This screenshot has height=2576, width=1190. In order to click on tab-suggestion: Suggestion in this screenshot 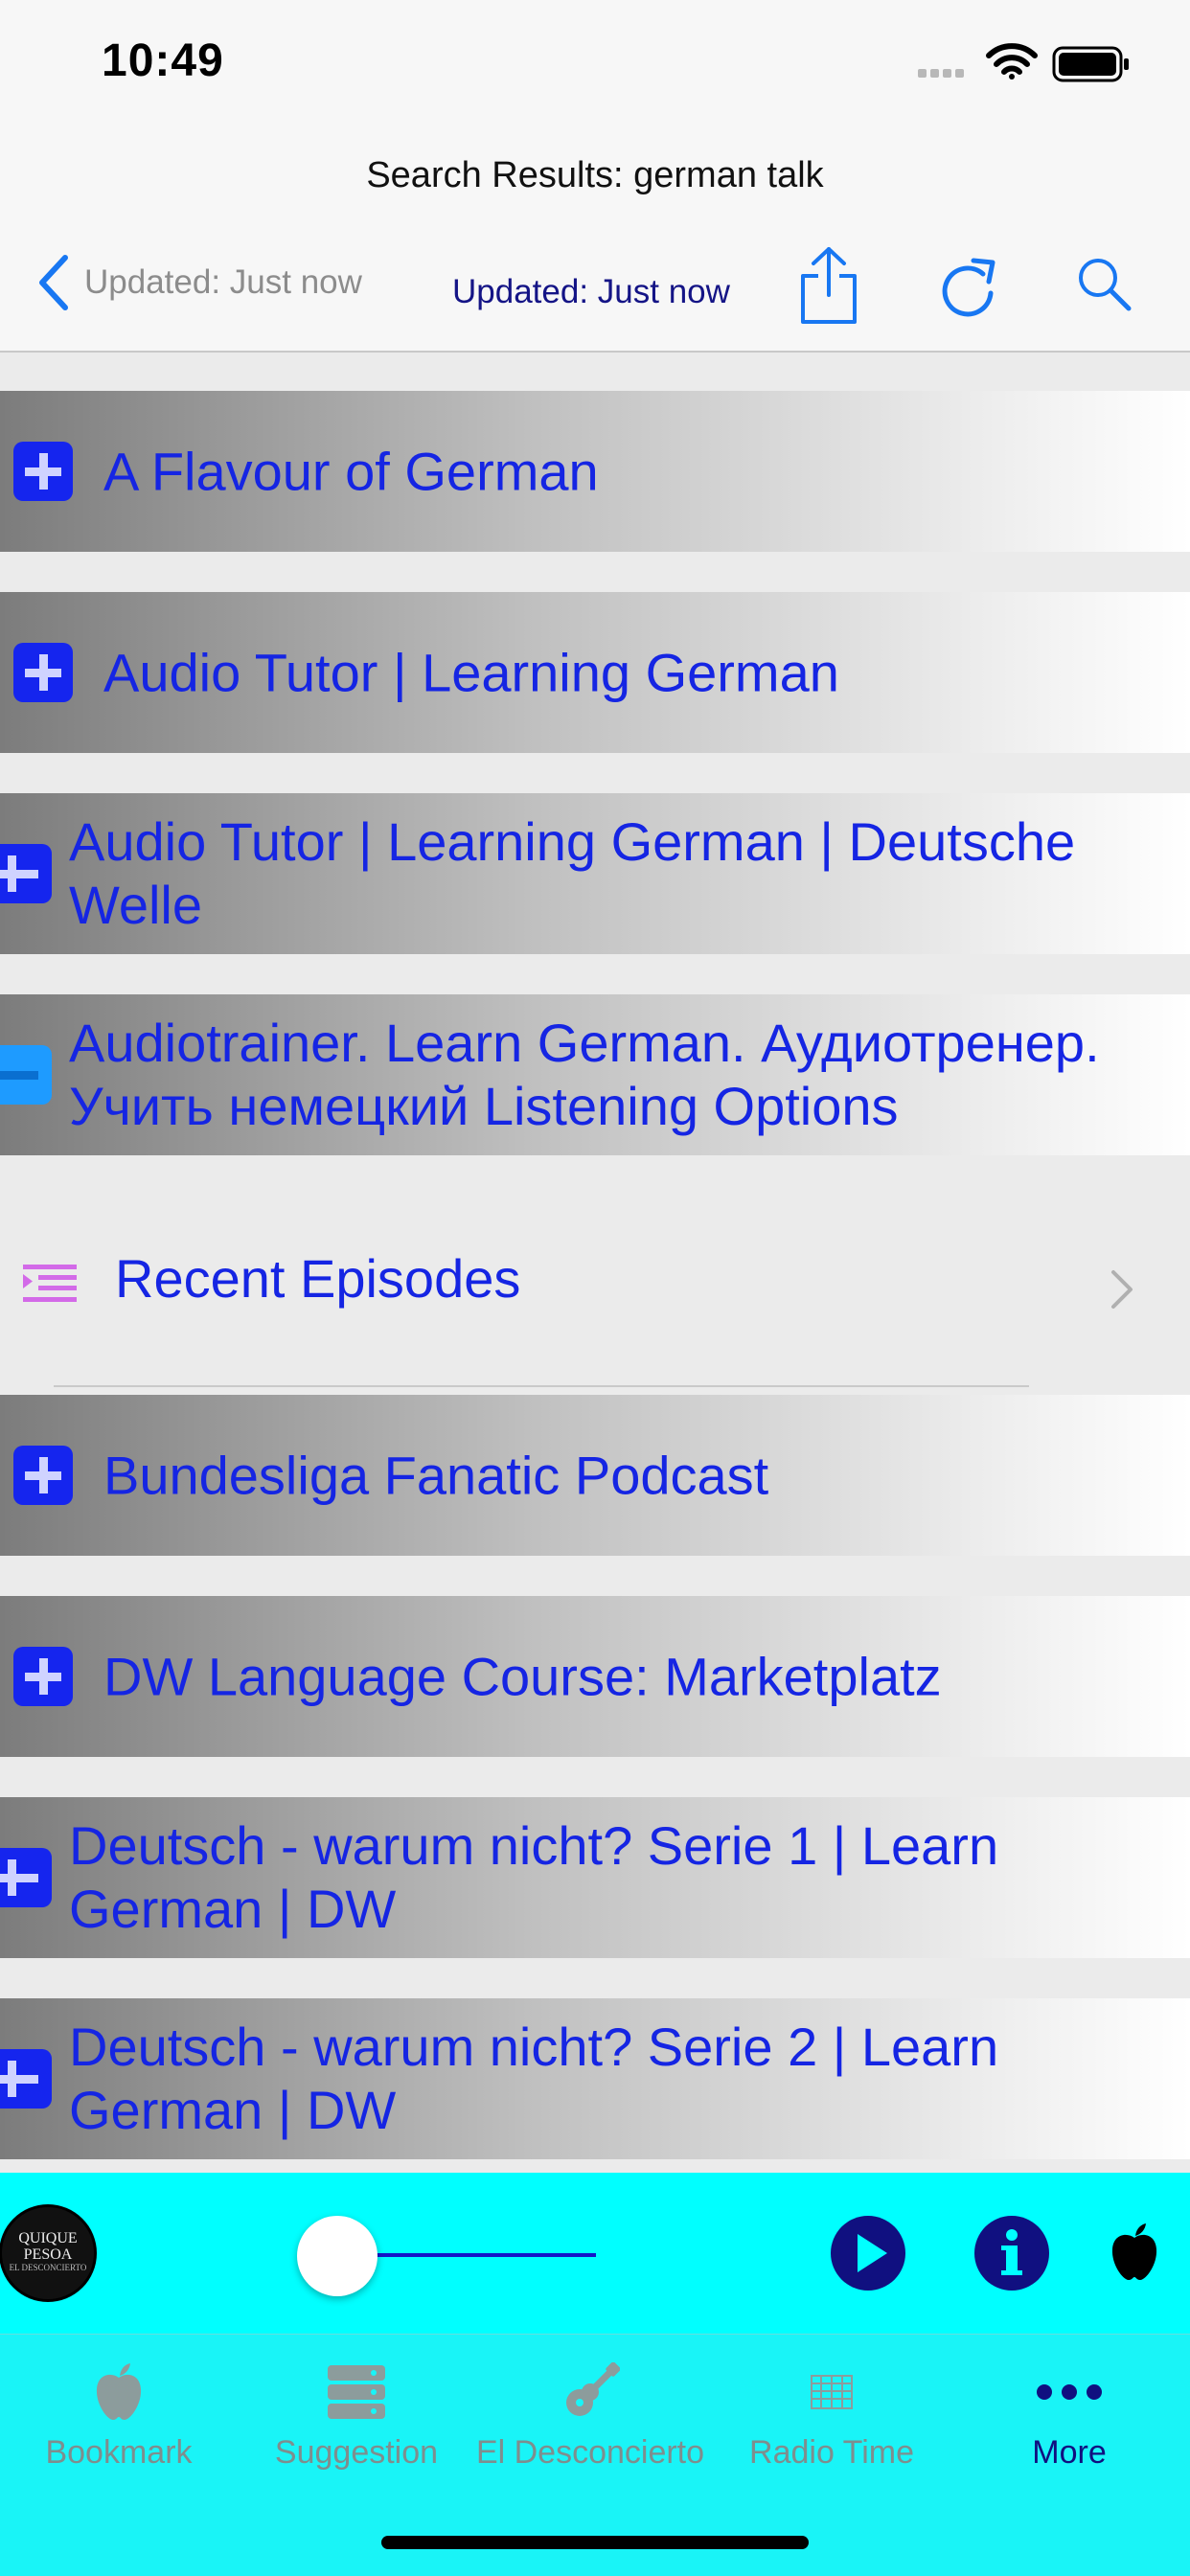, I will do `click(356, 2413)`.